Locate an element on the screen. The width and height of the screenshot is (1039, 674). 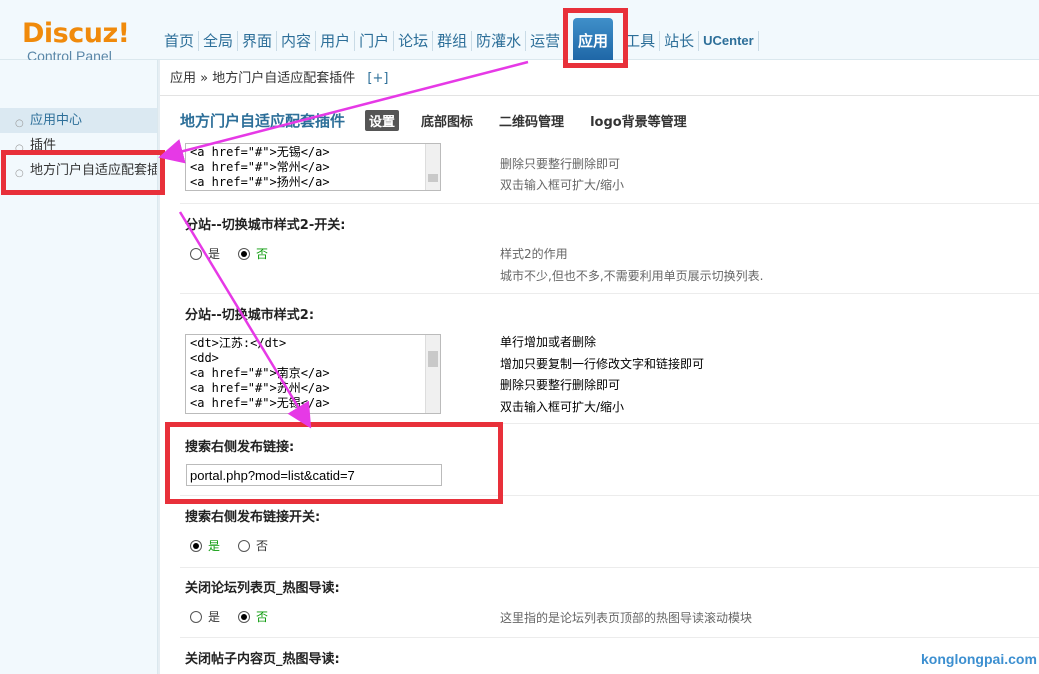
highlight-box-sidebar-plugin is located at coordinates (83, 172).